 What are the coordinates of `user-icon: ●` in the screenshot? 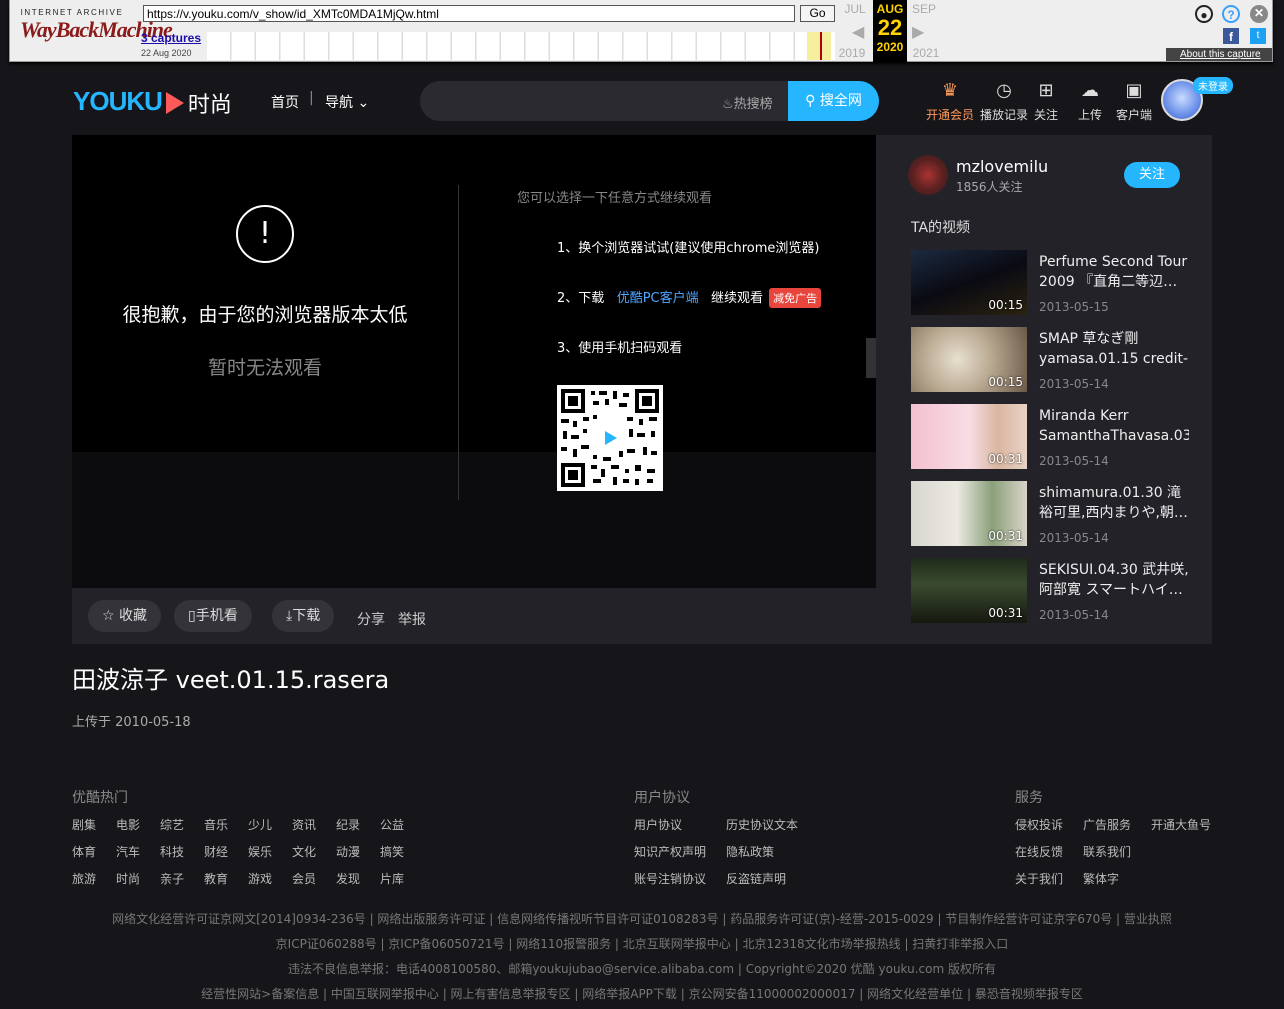 It's located at (1204, 14).